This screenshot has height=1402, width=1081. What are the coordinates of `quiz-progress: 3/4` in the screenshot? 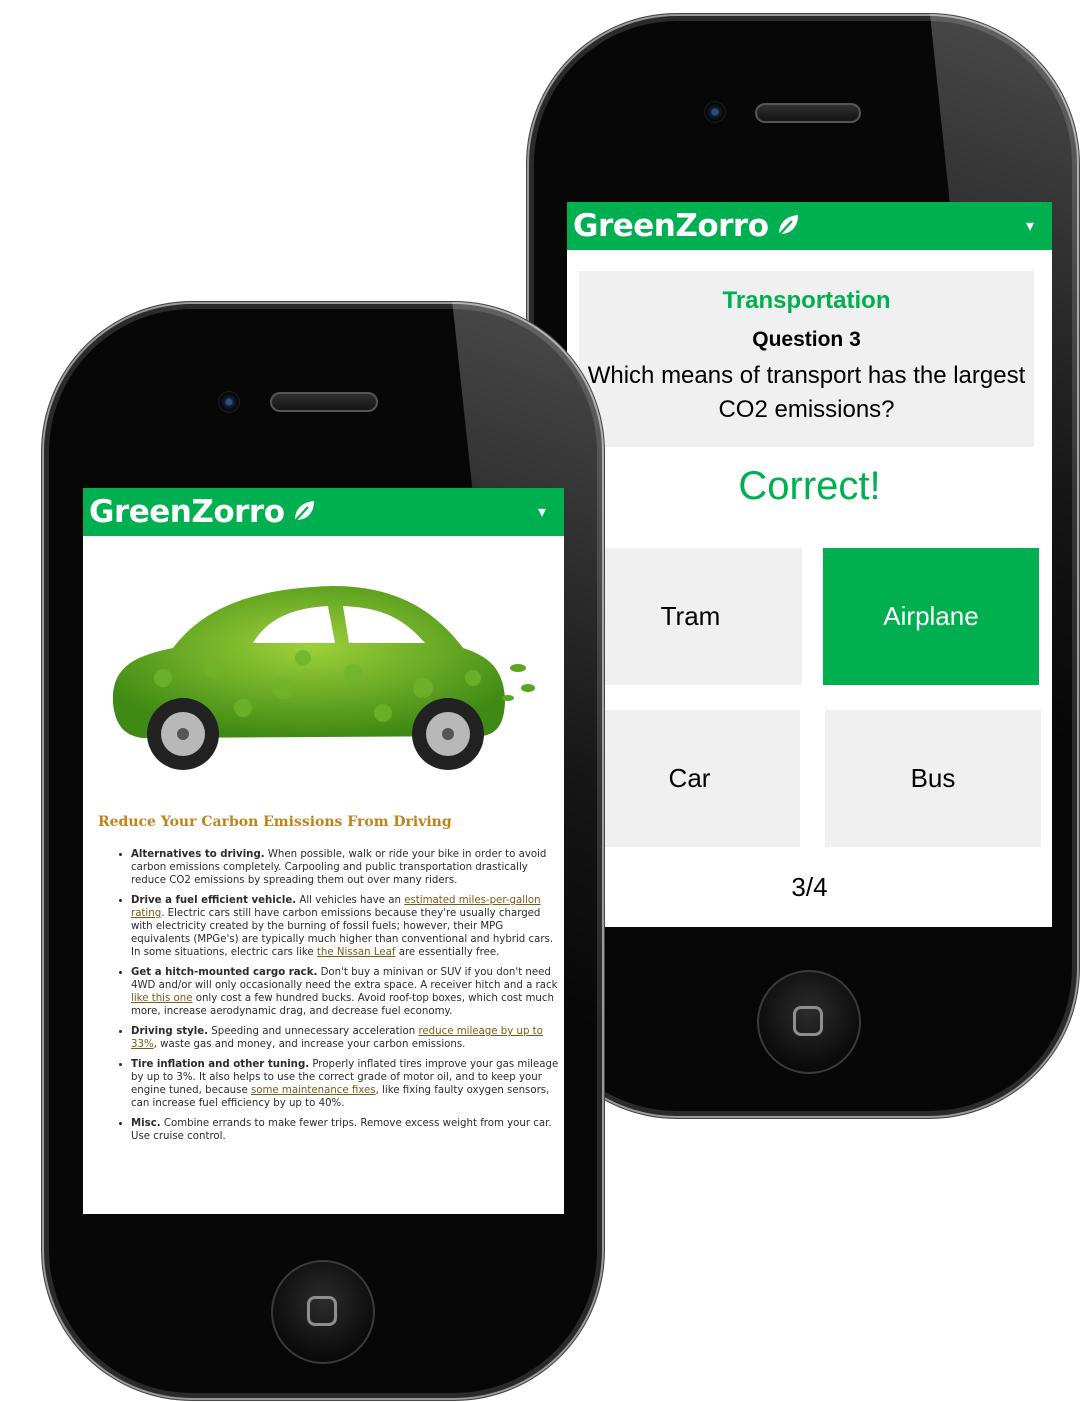 It's located at (809, 887).